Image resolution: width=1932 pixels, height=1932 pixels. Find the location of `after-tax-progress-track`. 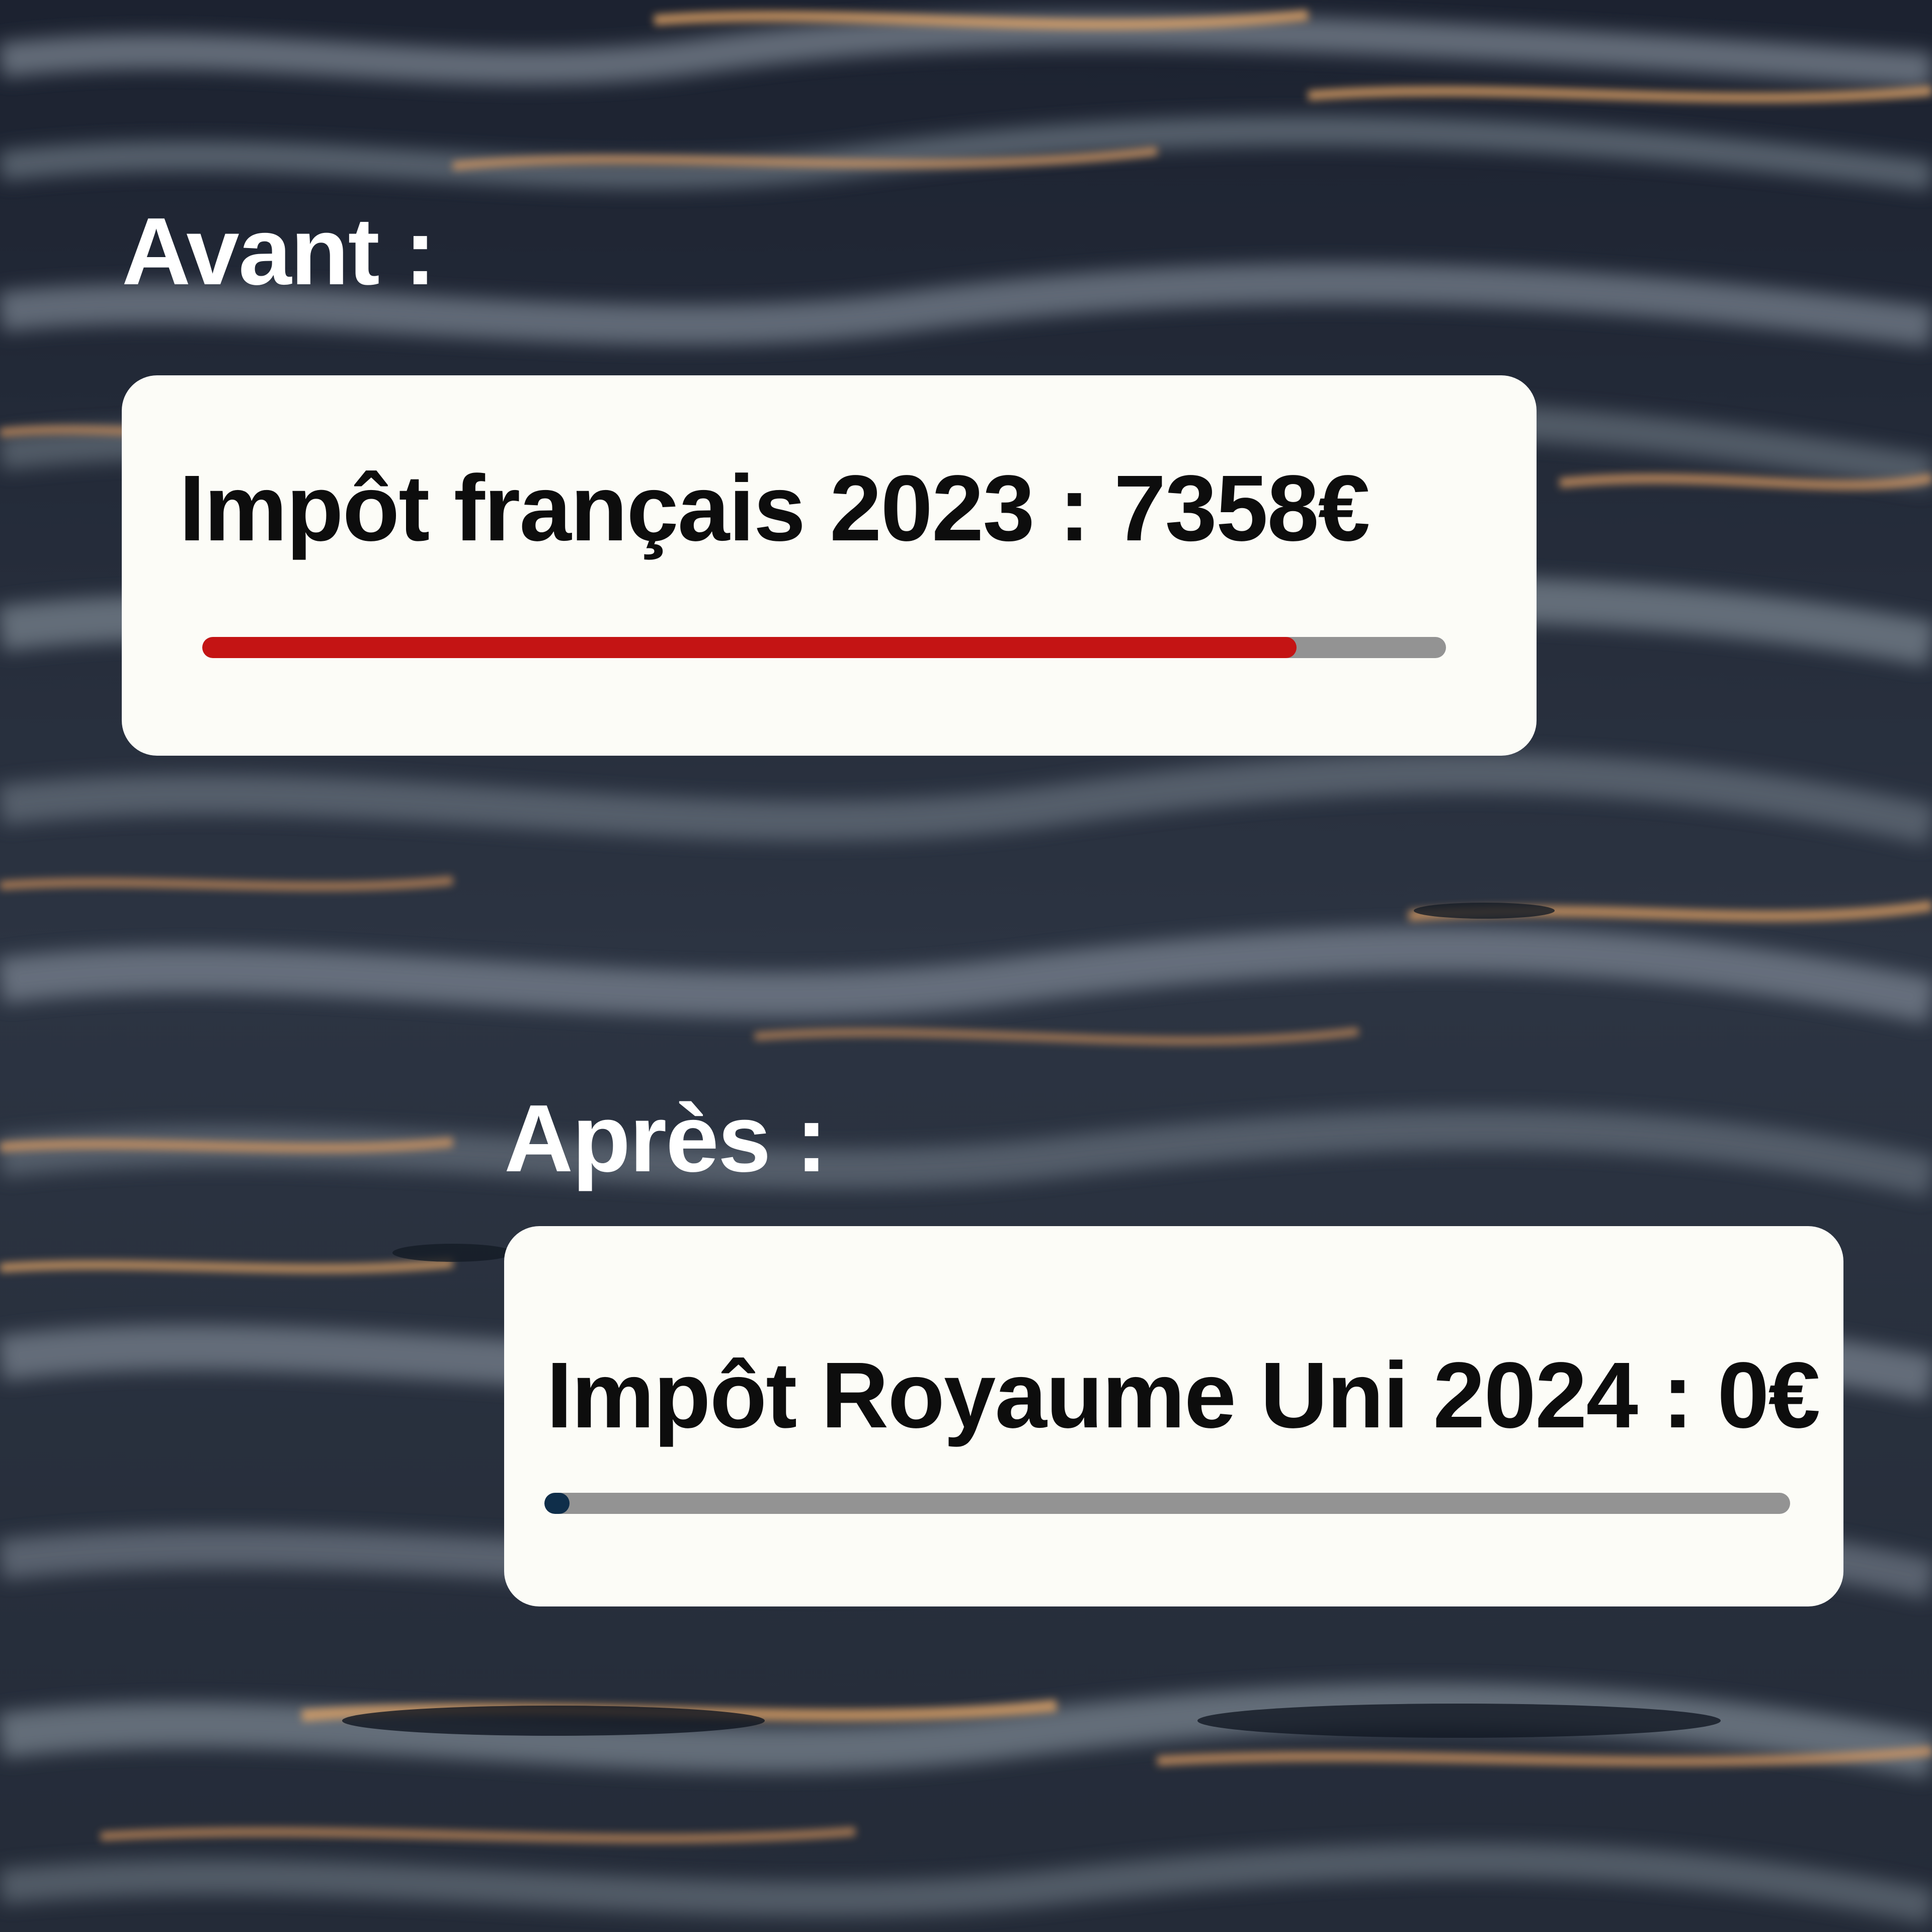

after-tax-progress-track is located at coordinates (1167, 1504).